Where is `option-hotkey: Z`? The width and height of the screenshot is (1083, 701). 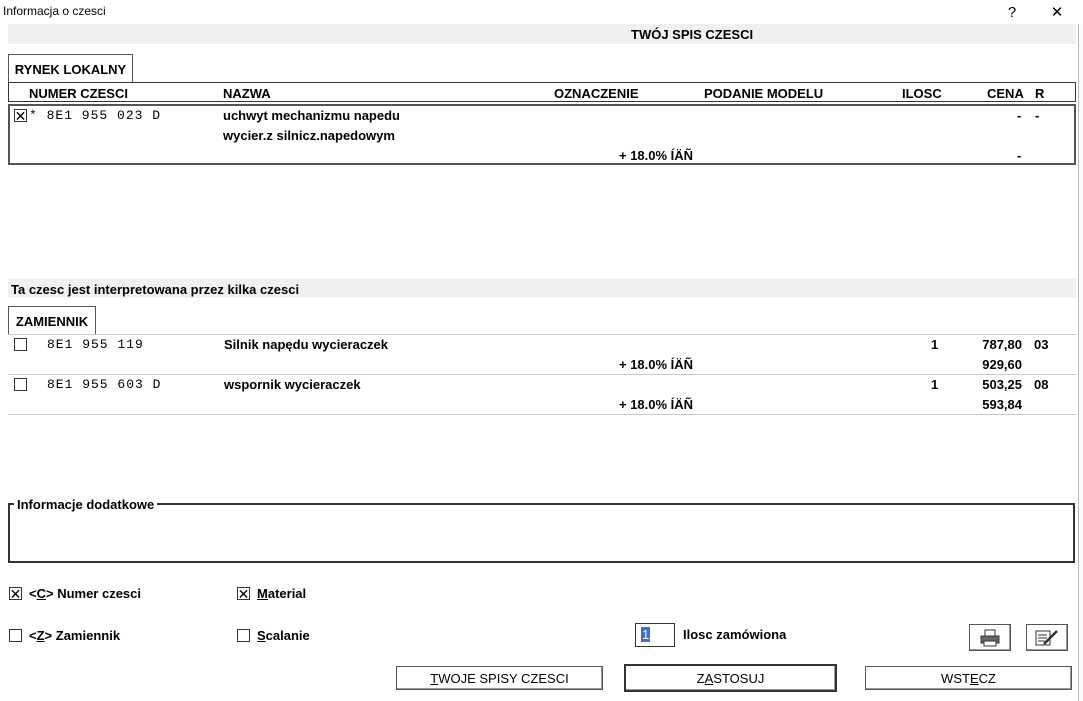
option-hotkey: Z is located at coordinates (40, 635).